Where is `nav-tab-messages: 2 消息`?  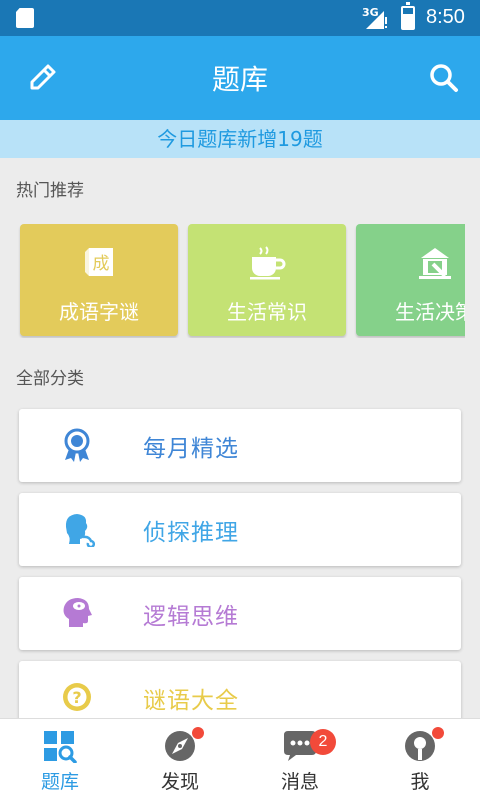 nav-tab-messages: 2 消息 is located at coordinates (300, 760).